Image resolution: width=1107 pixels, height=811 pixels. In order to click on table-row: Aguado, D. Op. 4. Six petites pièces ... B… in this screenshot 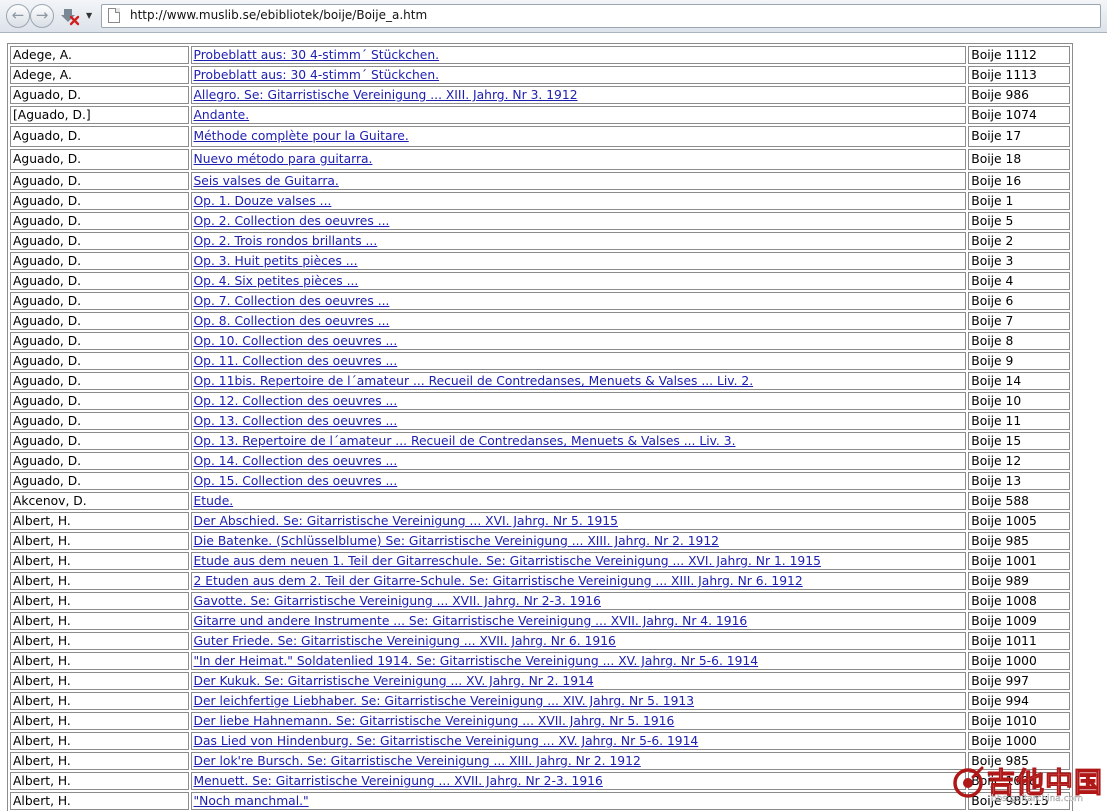, I will do `click(540, 281)`.